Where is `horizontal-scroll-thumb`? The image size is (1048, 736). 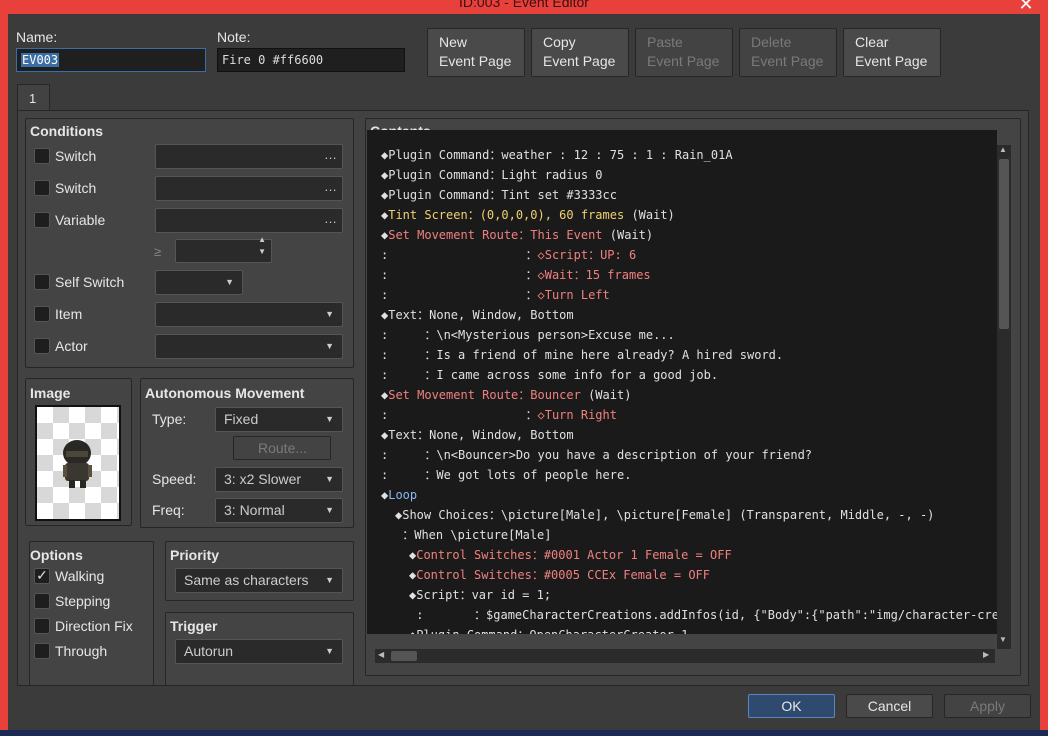 horizontal-scroll-thumb is located at coordinates (404, 656).